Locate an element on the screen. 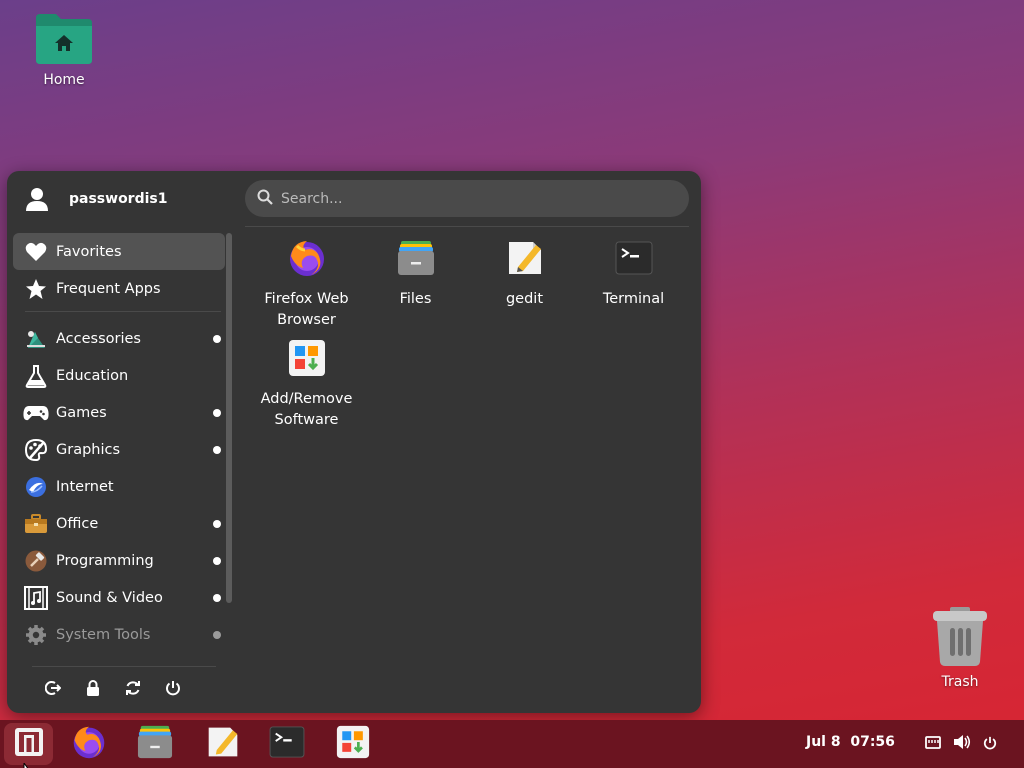  lock-icon is located at coordinates (93, 690).